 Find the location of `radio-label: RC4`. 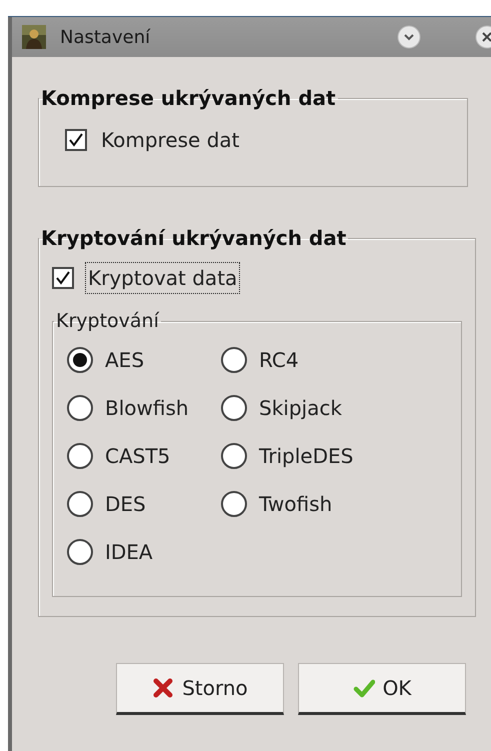

radio-label: RC4 is located at coordinates (279, 359).